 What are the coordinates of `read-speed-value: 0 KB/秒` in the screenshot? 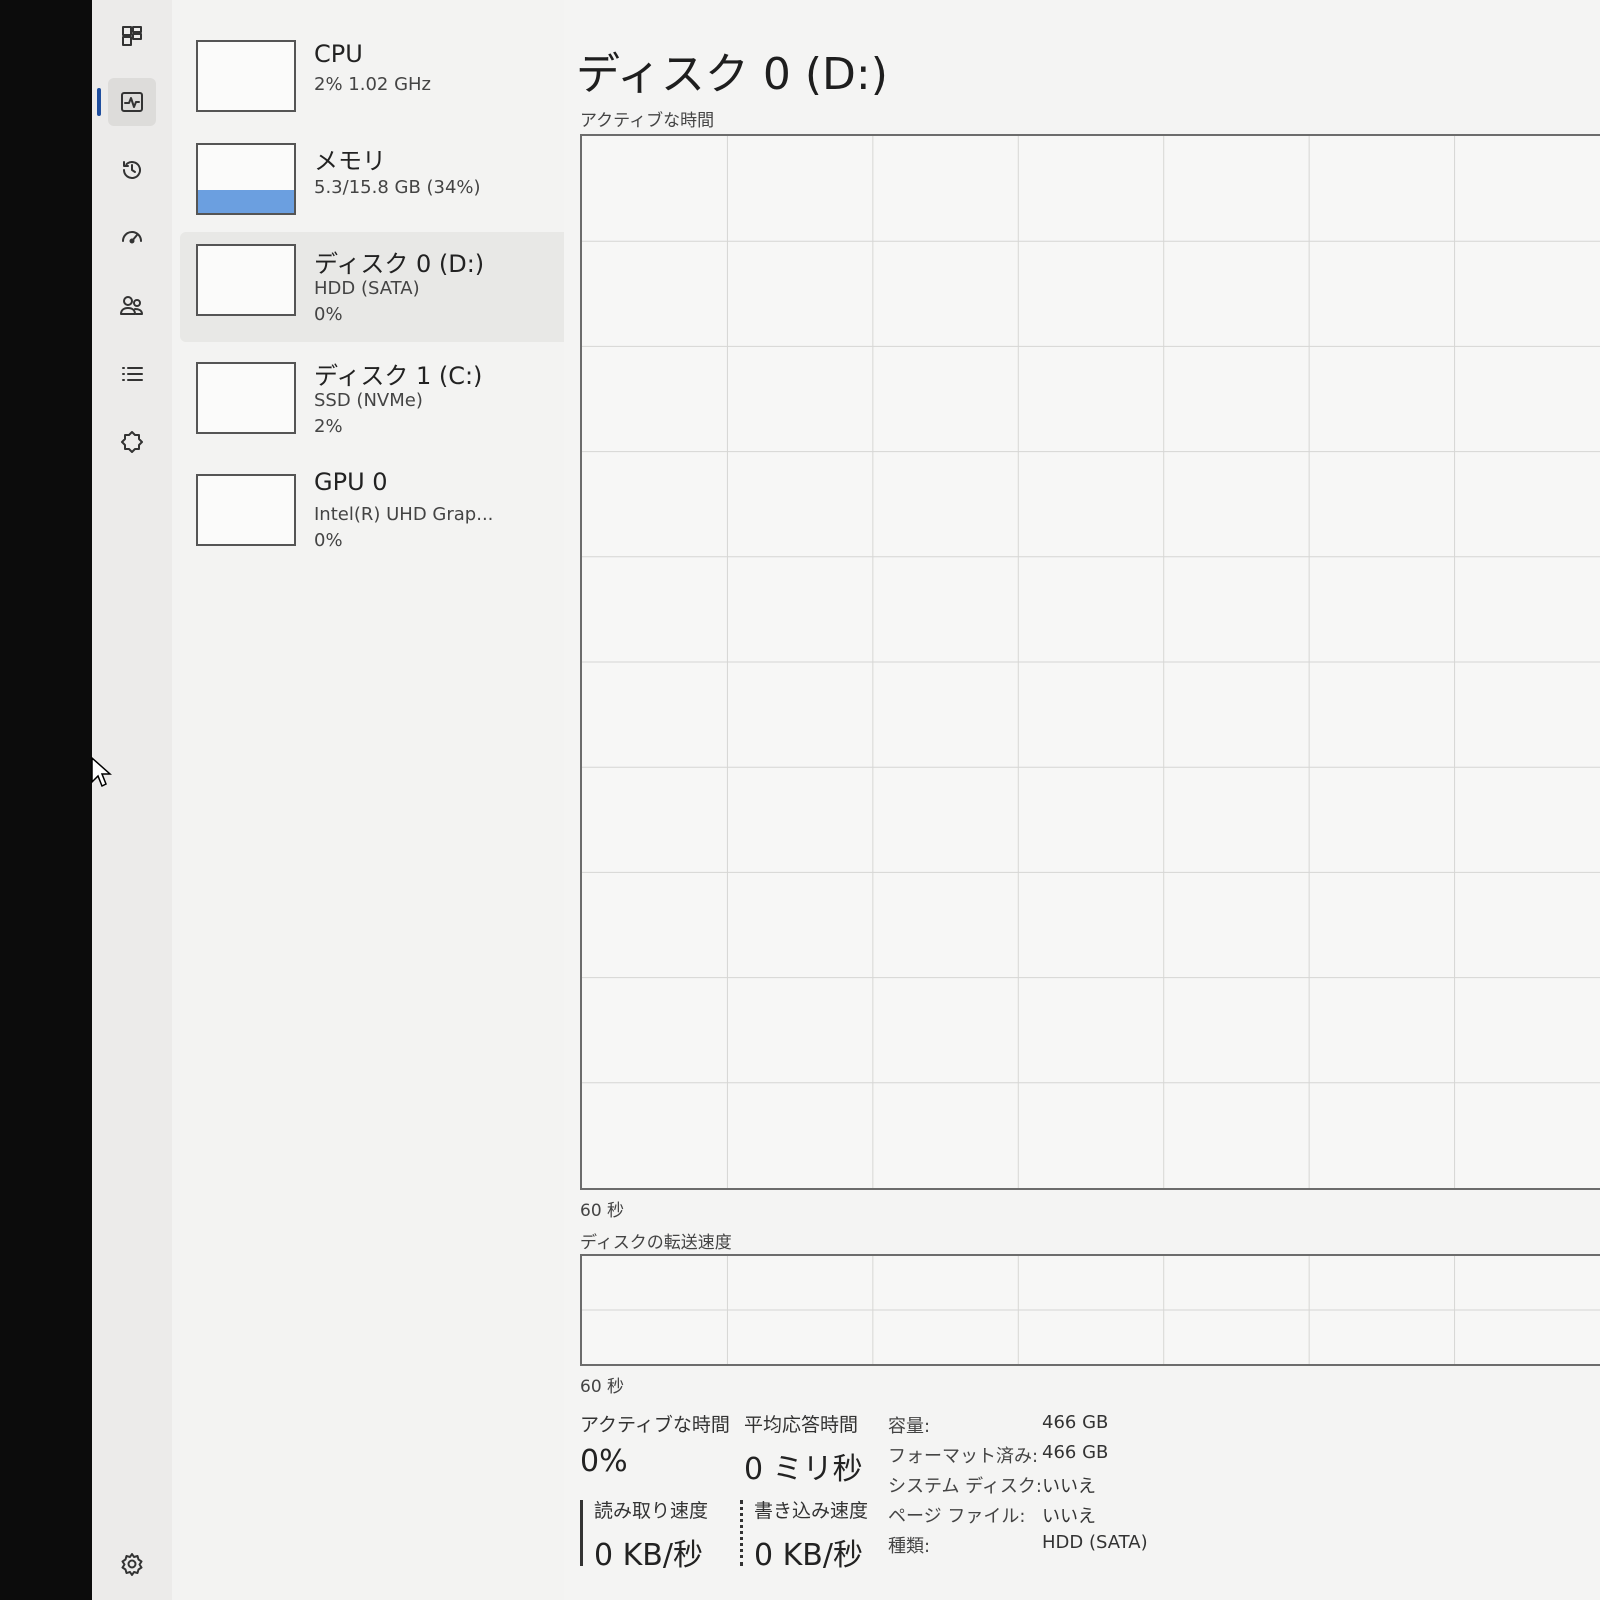 It's located at (648, 1555).